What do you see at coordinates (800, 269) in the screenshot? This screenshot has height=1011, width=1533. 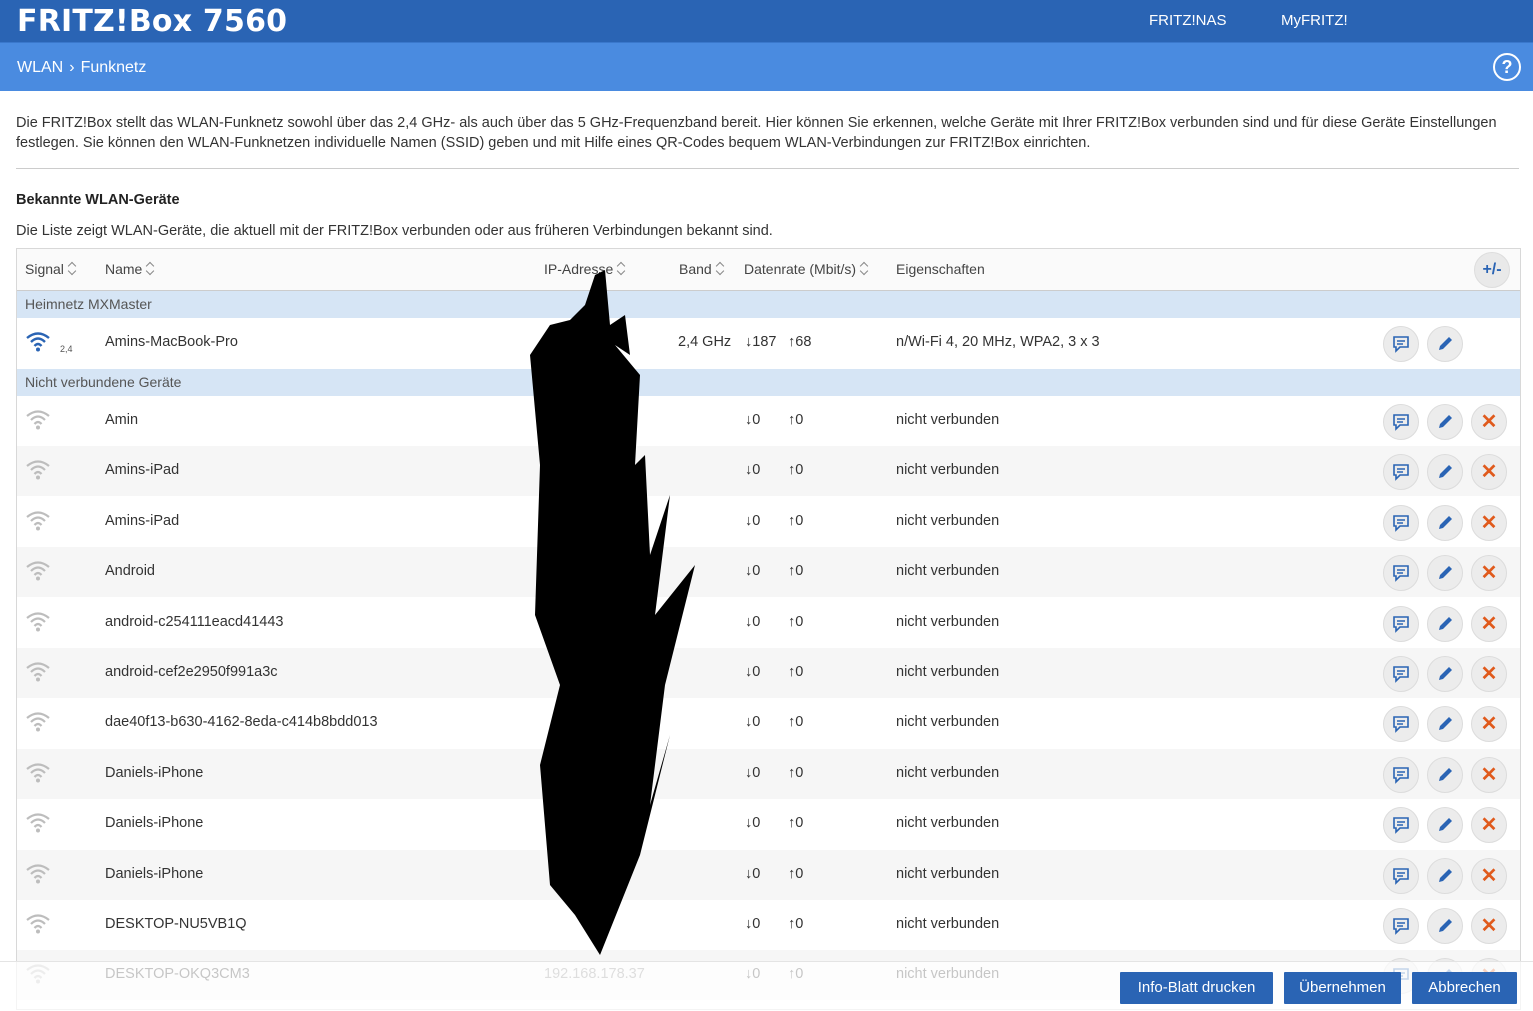 I see `col-datarate-label: Datenrate (Mbit/s)` at bounding box center [800, 269].